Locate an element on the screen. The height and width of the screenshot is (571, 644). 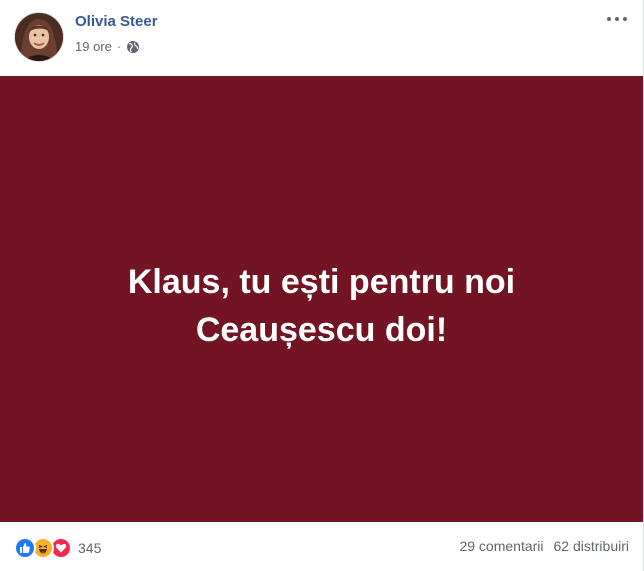
shares-count: 62 distribuiri is located at coordinates (591, 546).